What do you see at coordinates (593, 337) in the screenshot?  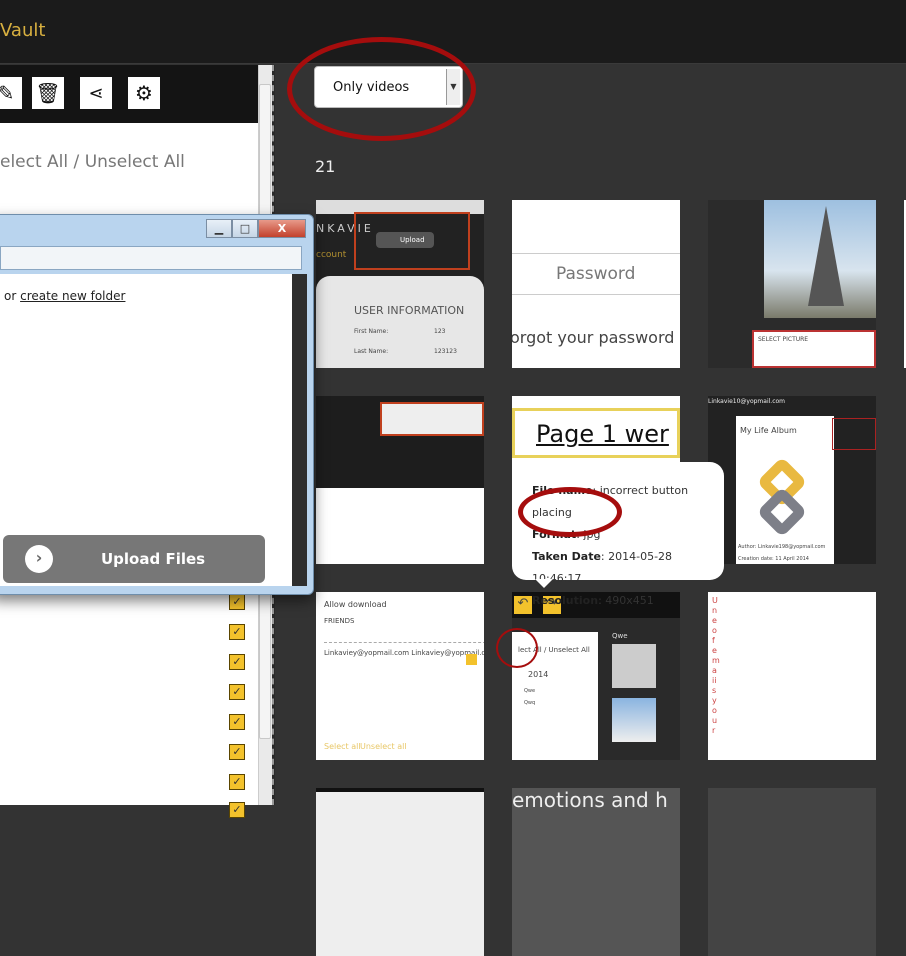 I see `tile-text: orgot your password` at bounding box center [593, 337].